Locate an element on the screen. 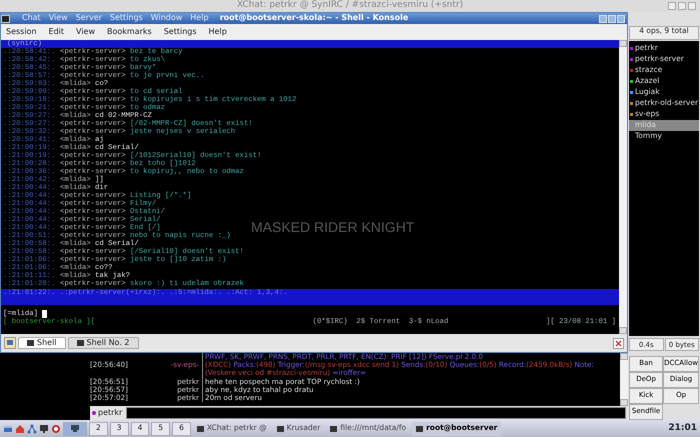  status-dot is located at coordinates (94, 412).